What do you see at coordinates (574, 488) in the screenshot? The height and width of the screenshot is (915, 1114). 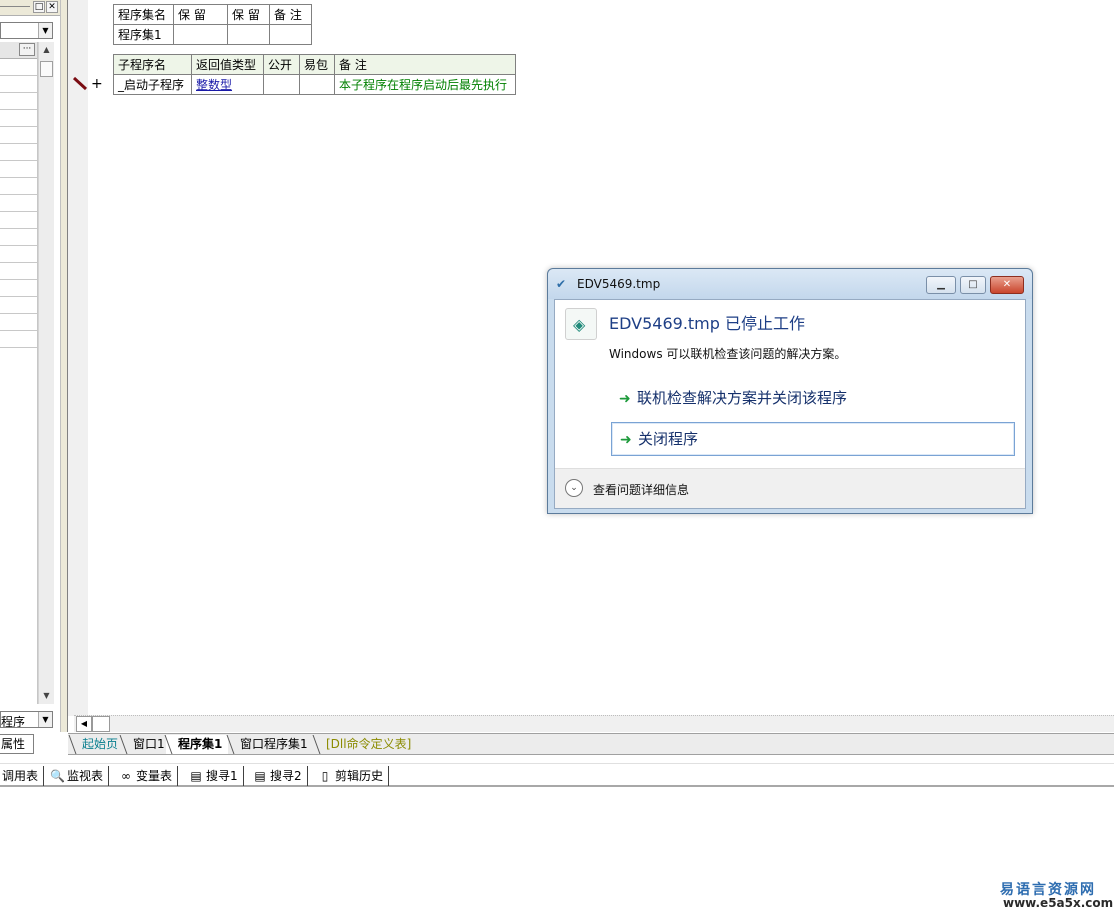 I see `chevron-down-icon: ⌄` at bounding box center [574, 488].